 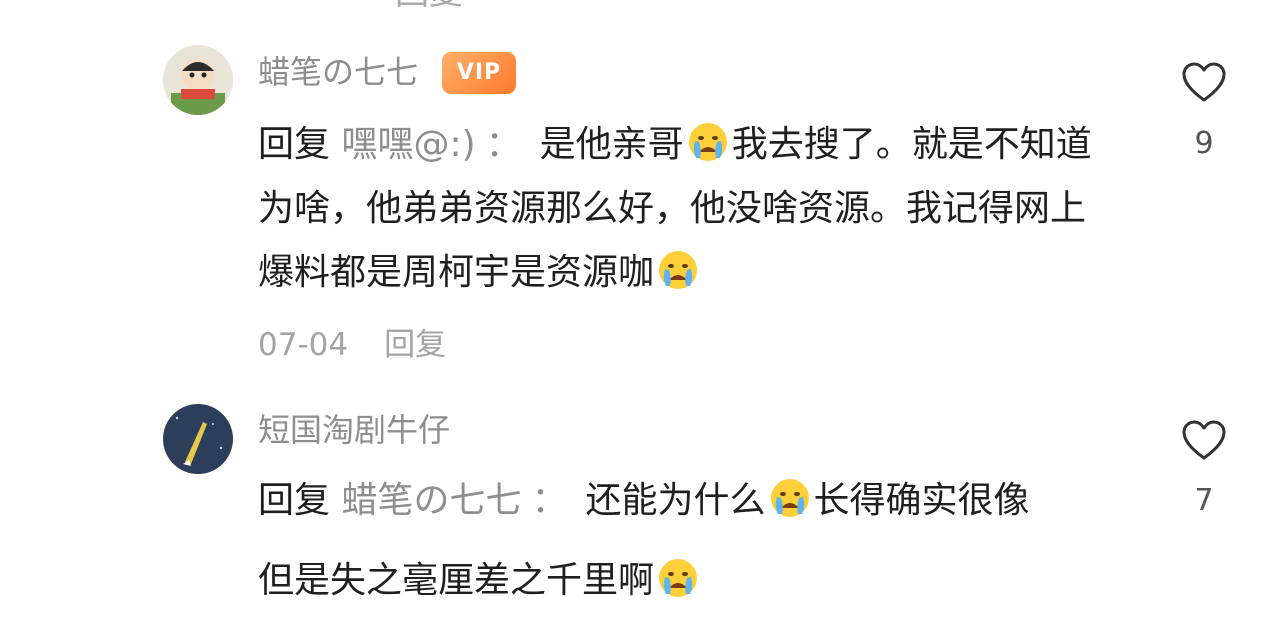 I want to click on like-count: 9, so click(x=1204, y=143).